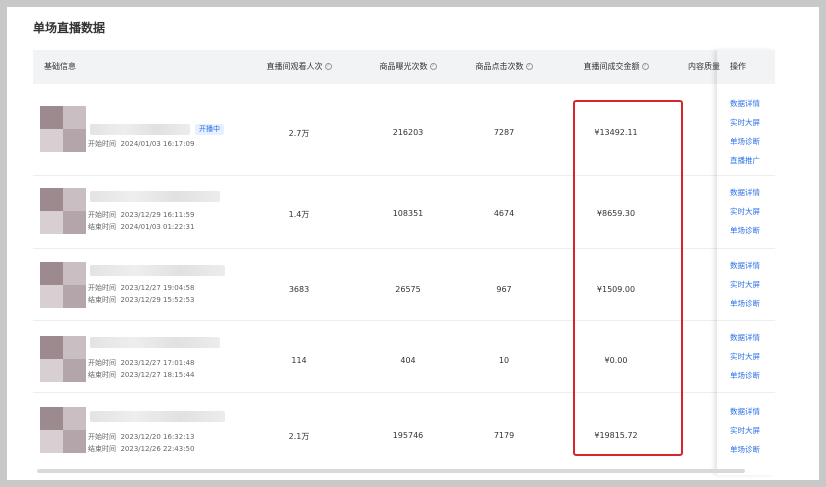 This screenshot has width=826, height=487. I want to click on col-viewers: 直播间观看人次?, so click(299, 67).